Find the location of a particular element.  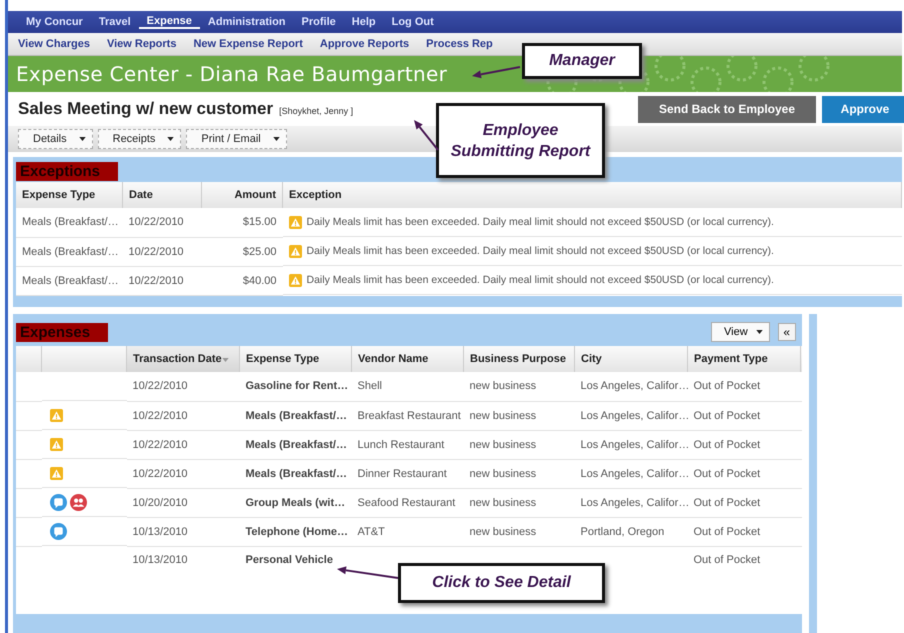

nav-link: Approve Reports is located at coordinates (365, 44).